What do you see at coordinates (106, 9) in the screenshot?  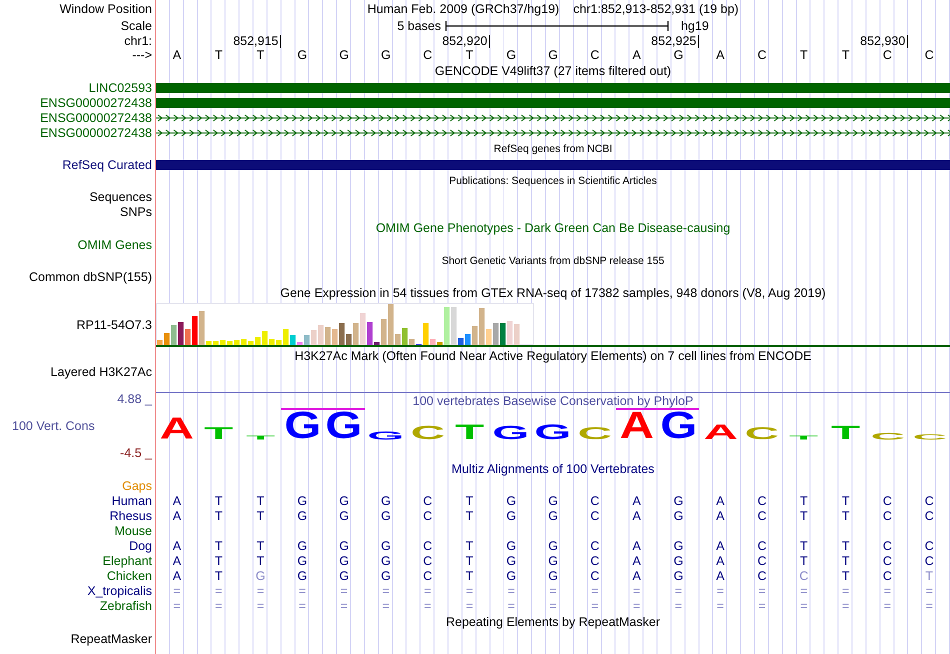 I see `track-label: Window Position` at bounding box center [106, 9].